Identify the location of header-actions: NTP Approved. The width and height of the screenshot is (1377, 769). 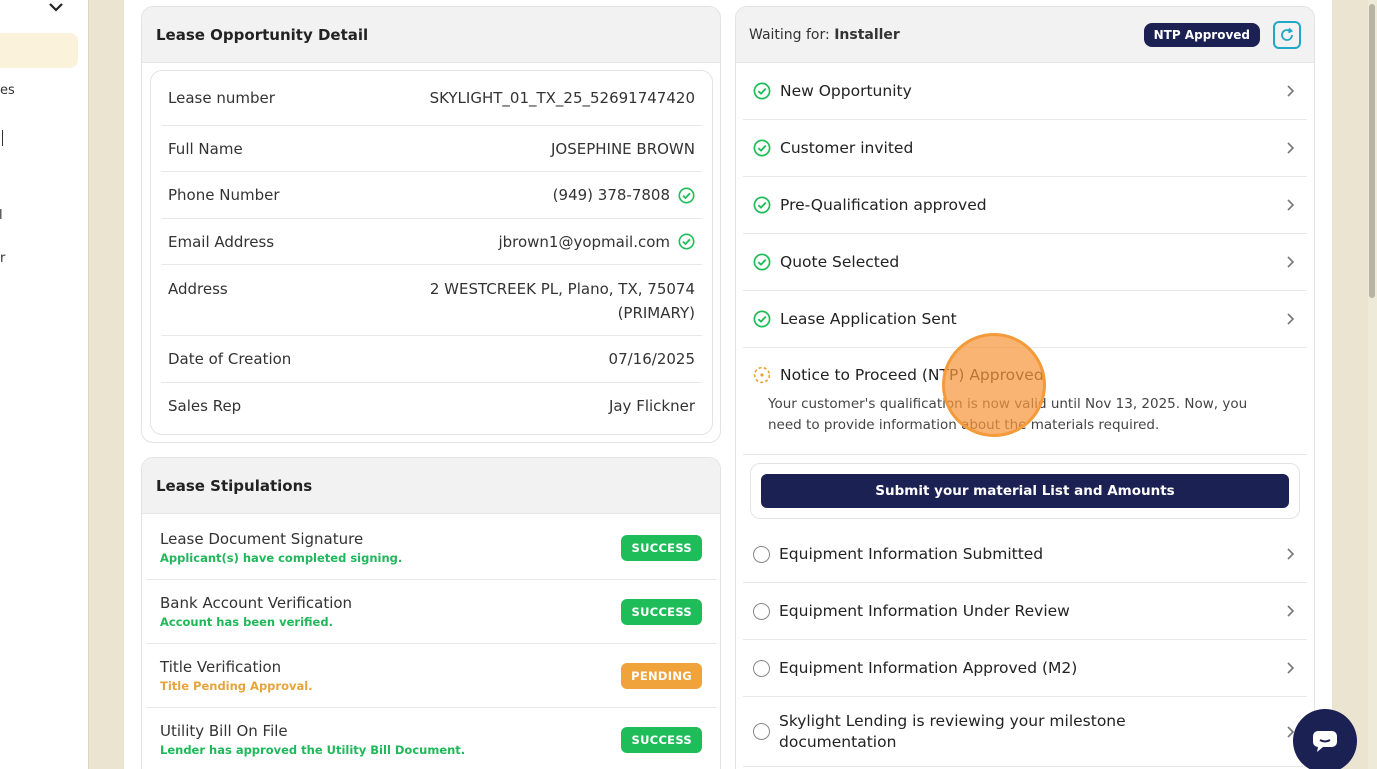
(1222, 34).